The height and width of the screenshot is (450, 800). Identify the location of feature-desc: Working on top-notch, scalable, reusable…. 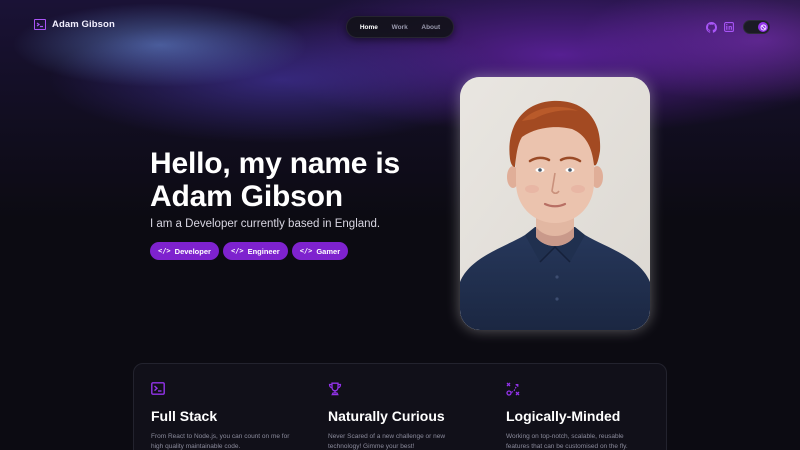
(567, 441).